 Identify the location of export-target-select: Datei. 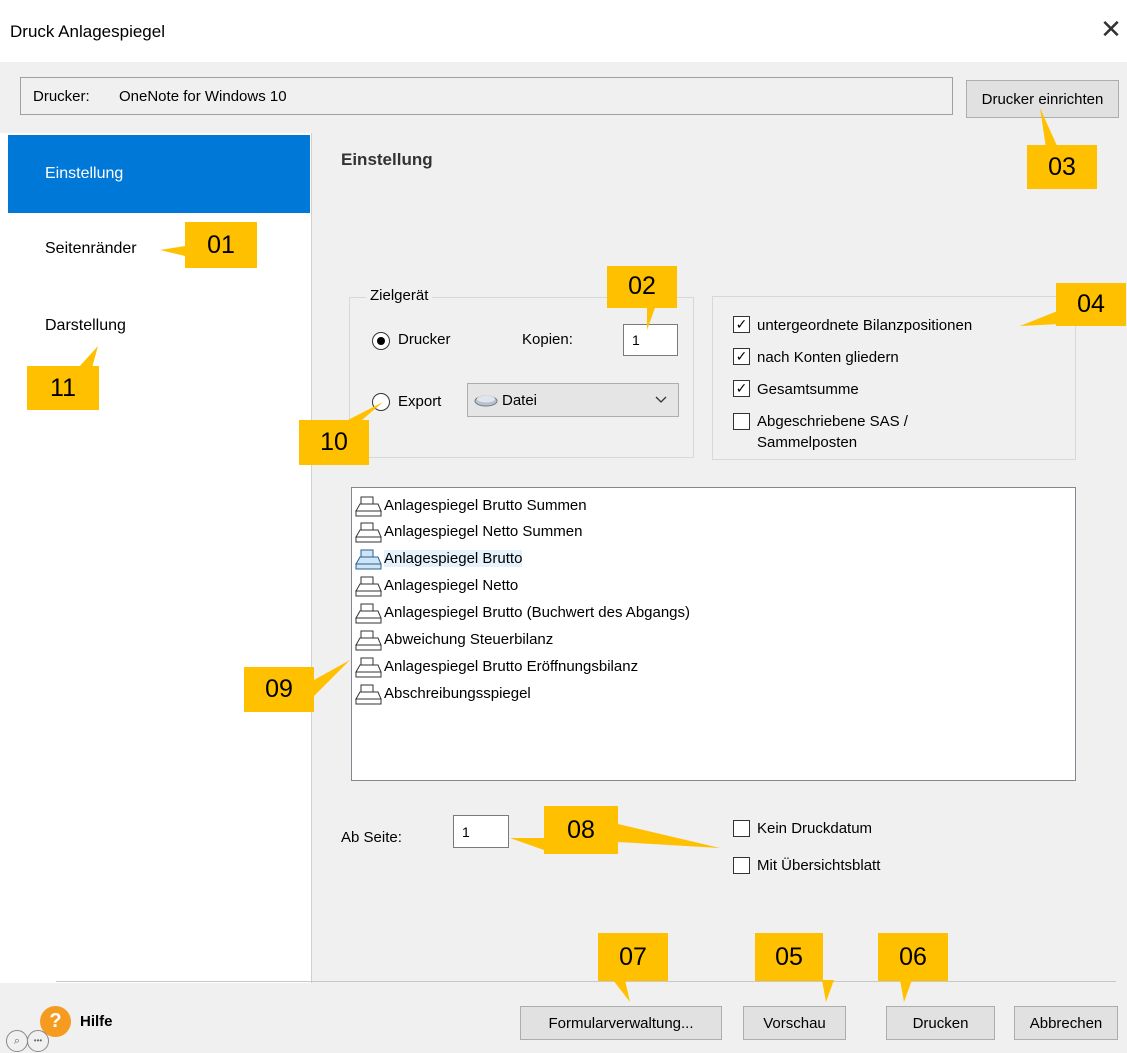
(573, 400).